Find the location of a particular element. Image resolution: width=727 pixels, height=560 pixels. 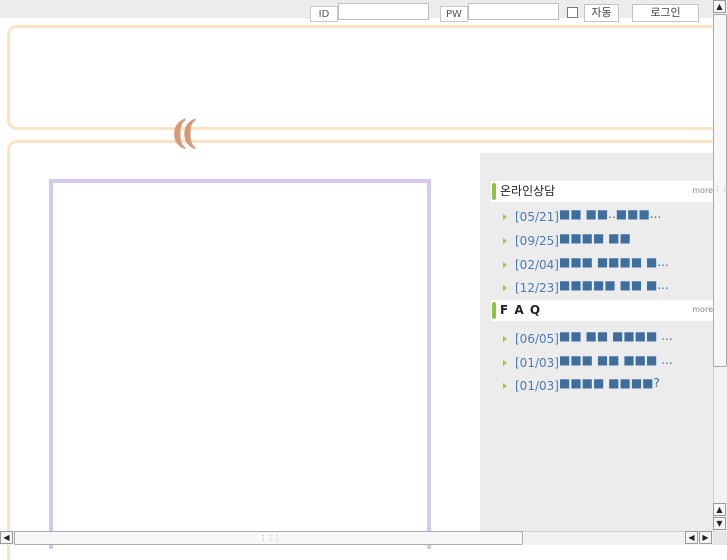

pw-input is located at coordinates (513, 11).